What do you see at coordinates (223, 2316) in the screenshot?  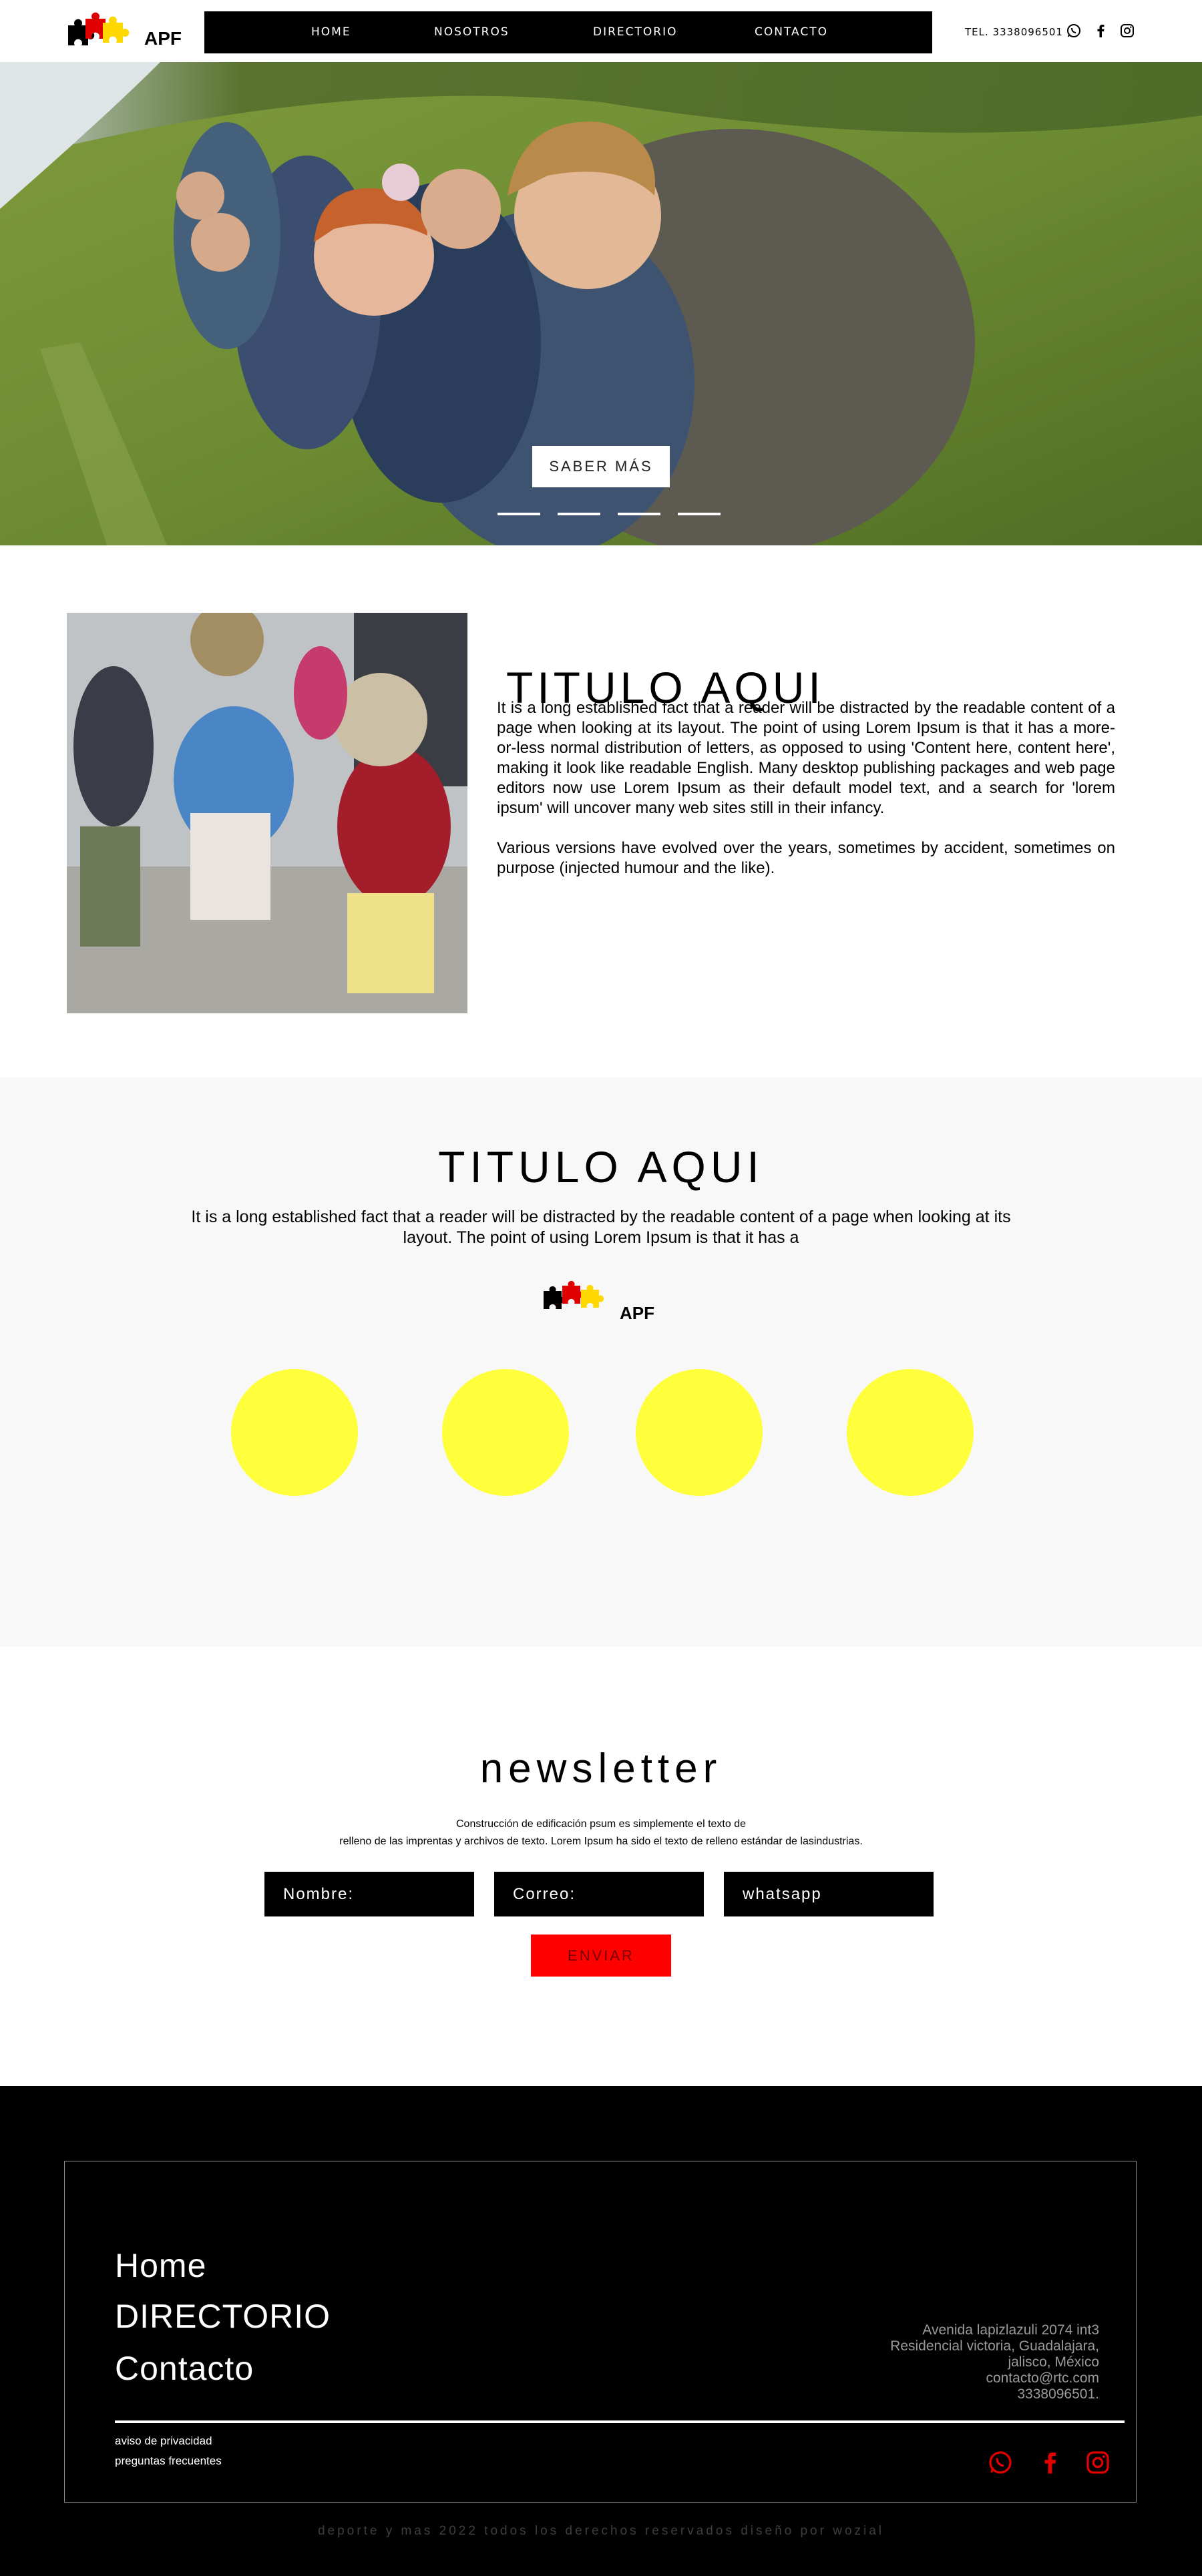 I see `footer-link-directorio: DIRECTORIO` at bounding box center [223, 2316].